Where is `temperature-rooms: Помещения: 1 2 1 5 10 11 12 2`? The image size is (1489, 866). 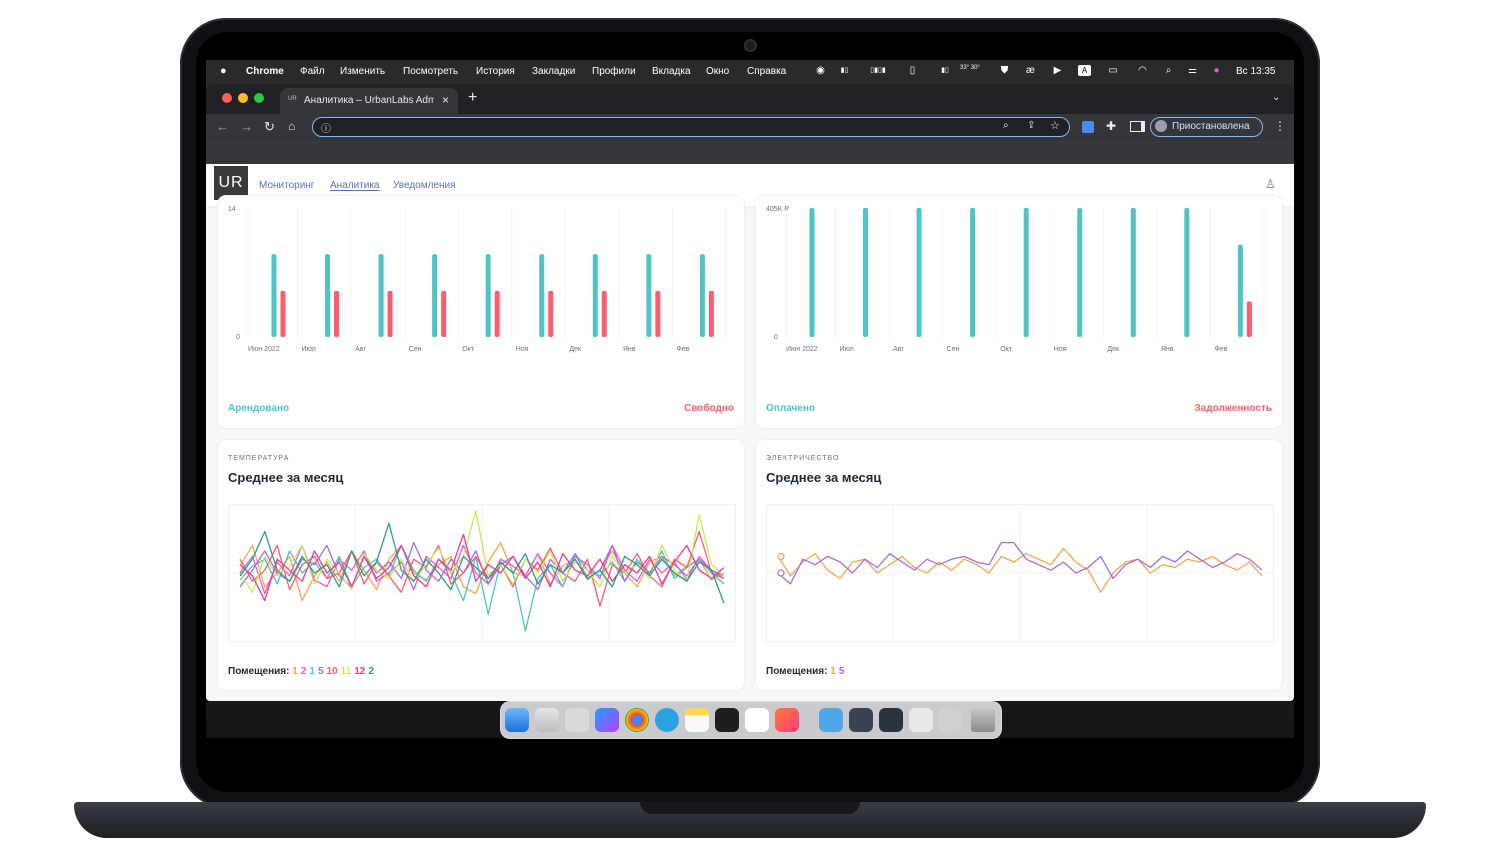
temperature-rooms: Помещения: 1 2 1 5 10 11 12 2 is located at coordinates (302, 671).